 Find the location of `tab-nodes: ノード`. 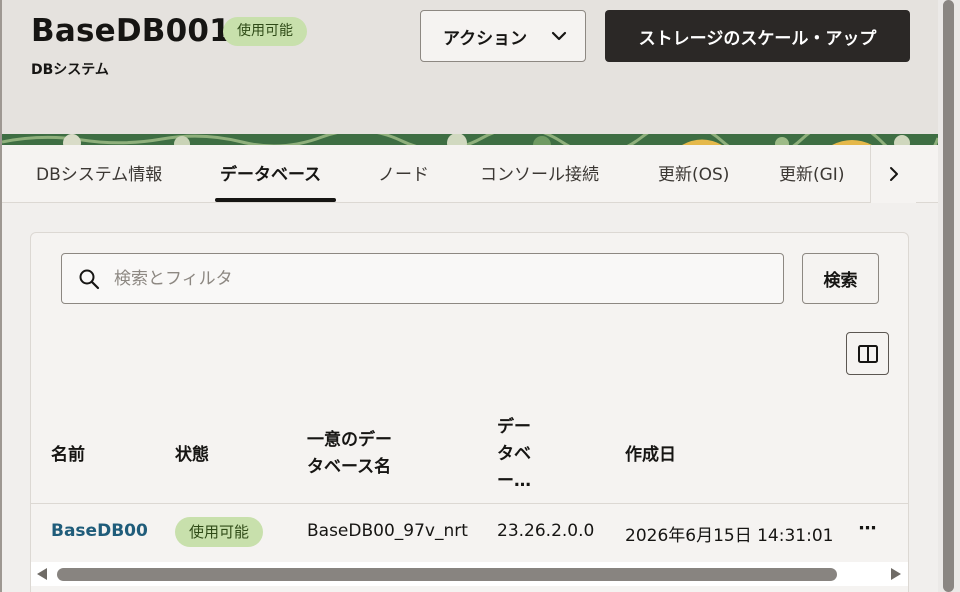

tab-nodes: ノード is located at coordinates (403, 174).